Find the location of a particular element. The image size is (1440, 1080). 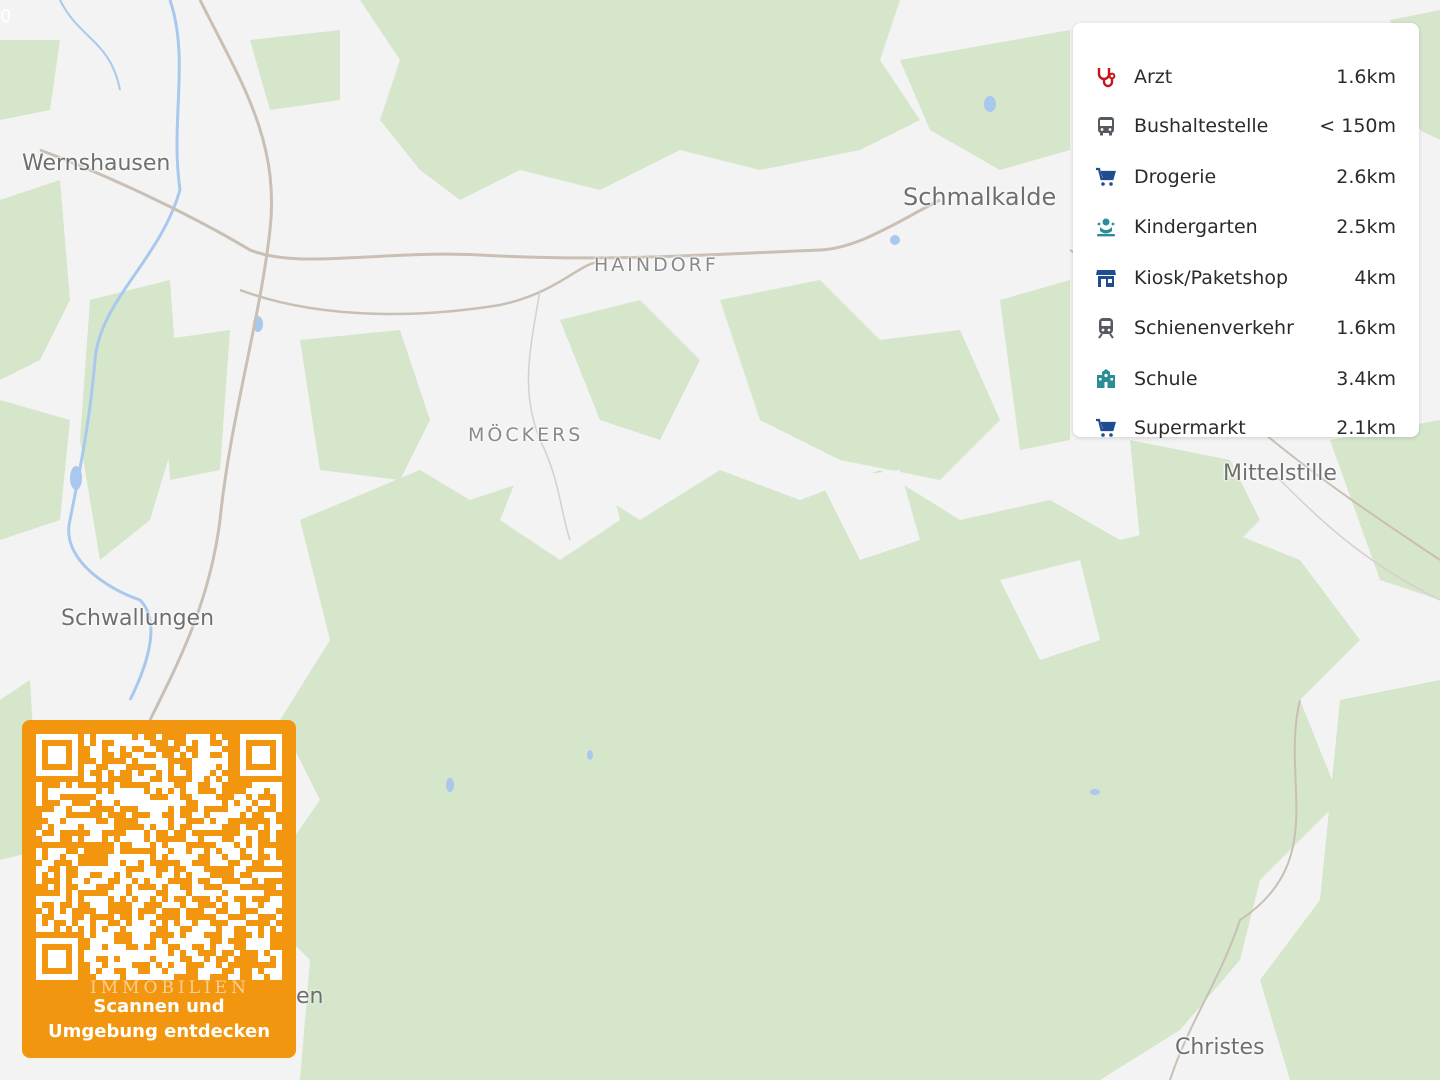

poi-label: Bushaltestelle is located at coordinates (1201, 126).